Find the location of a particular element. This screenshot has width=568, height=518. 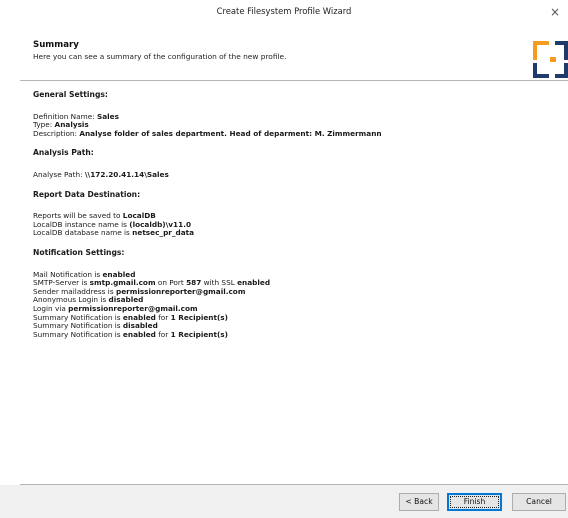

database-line: LocalDB database name is netsec_pr_data is located at coordinates (114, 233).